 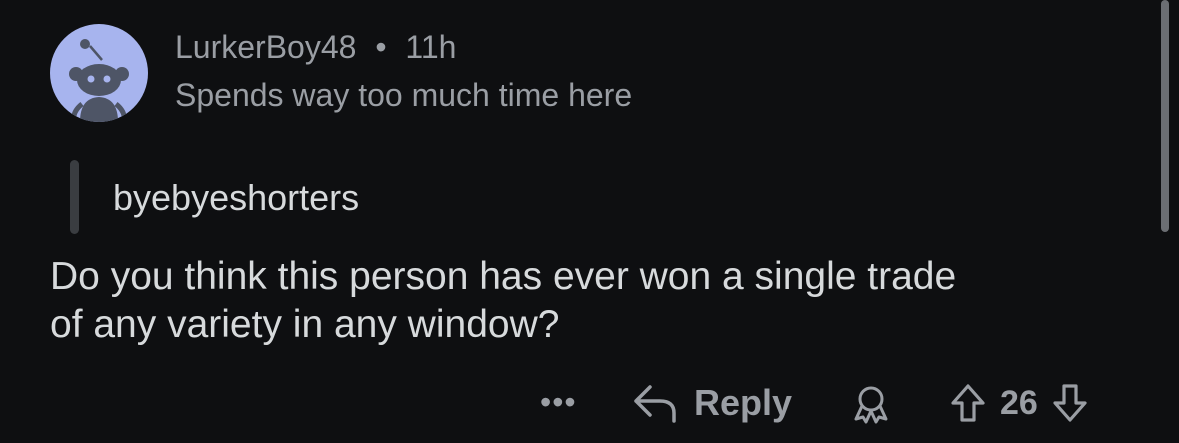 What do you see at coordinates (1070, 403) in the screenshot?
I see `downvote-arrow-icon` at bounding box center [1070, 403].